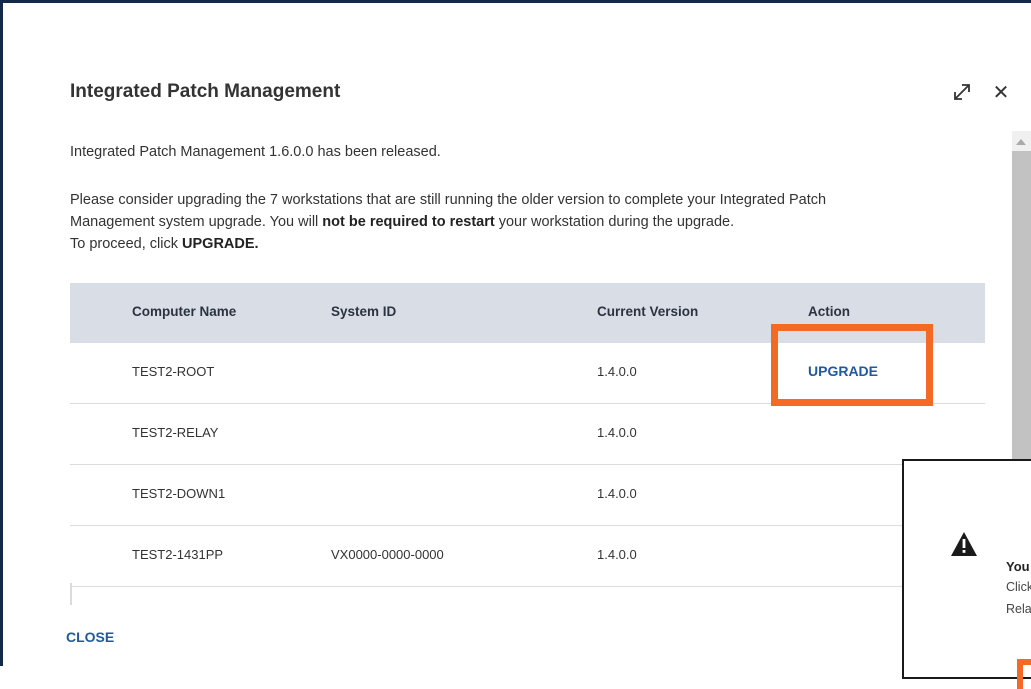  I want to click on confirmation-popup: You Click Rela, so click(966, 574).